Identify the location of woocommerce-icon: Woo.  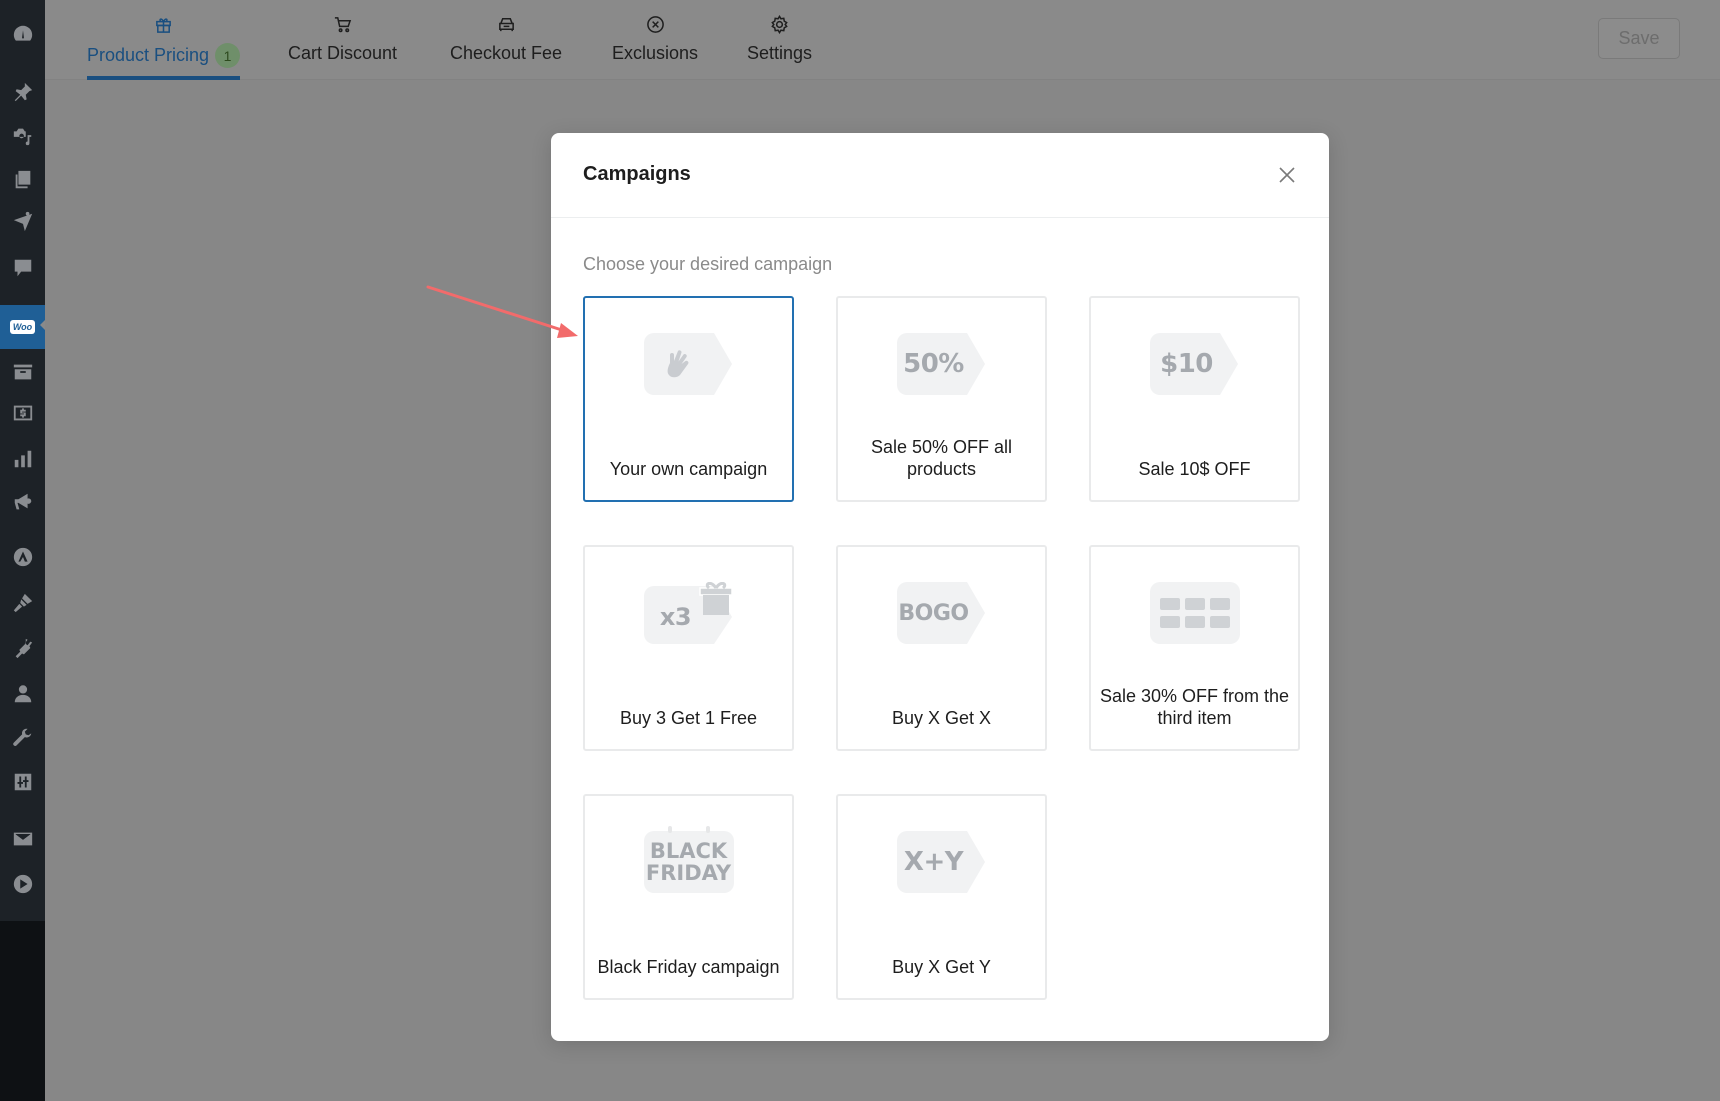
(22, 327).